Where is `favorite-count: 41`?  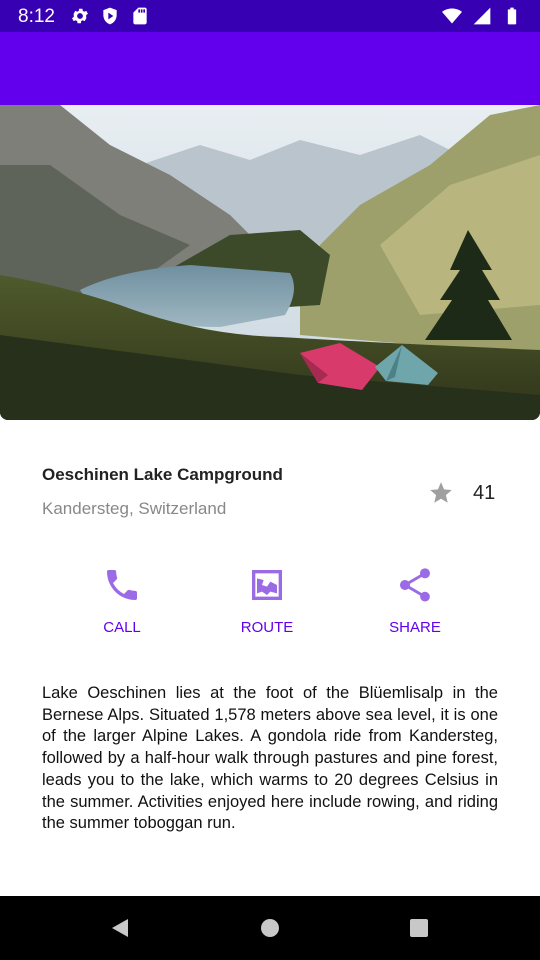
favorite-count: 41 is located at coordinates (484, 493).